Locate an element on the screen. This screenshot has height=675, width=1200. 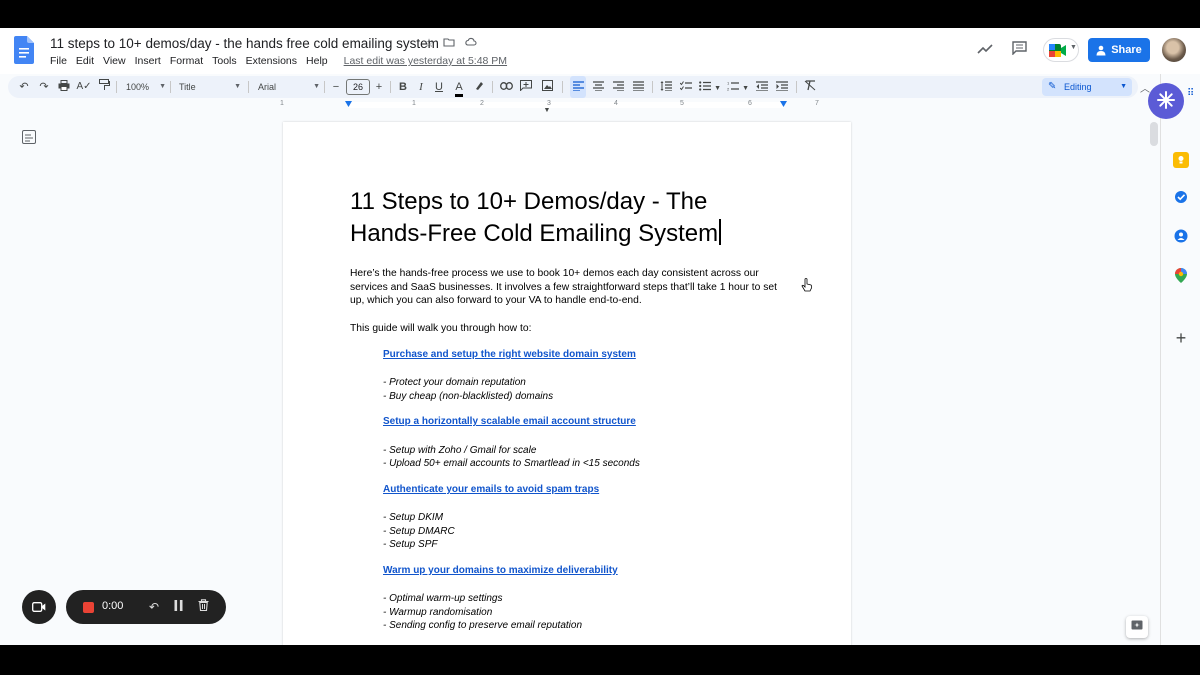
bold-icon: B is located at coordinates (403, 87).